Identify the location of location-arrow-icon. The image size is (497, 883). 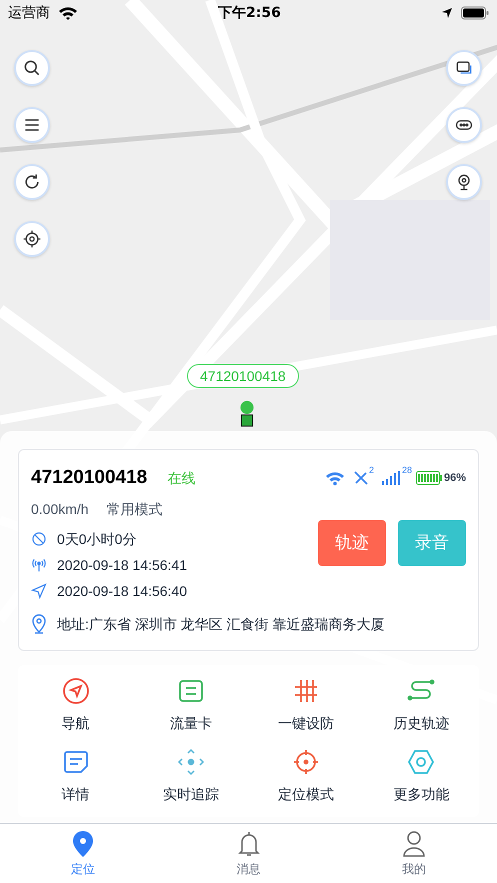
(447, 13).